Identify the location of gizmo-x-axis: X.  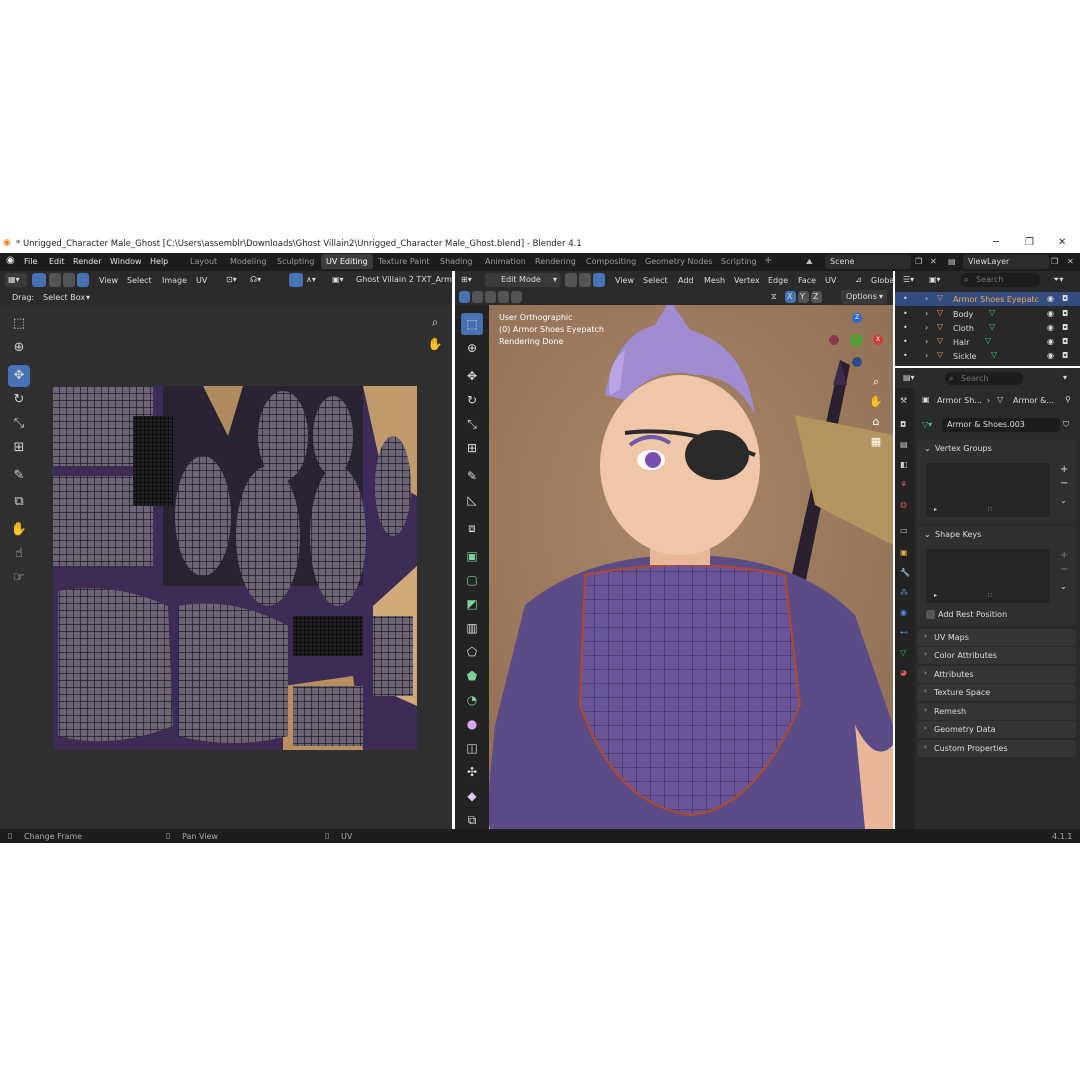
(878, 340).